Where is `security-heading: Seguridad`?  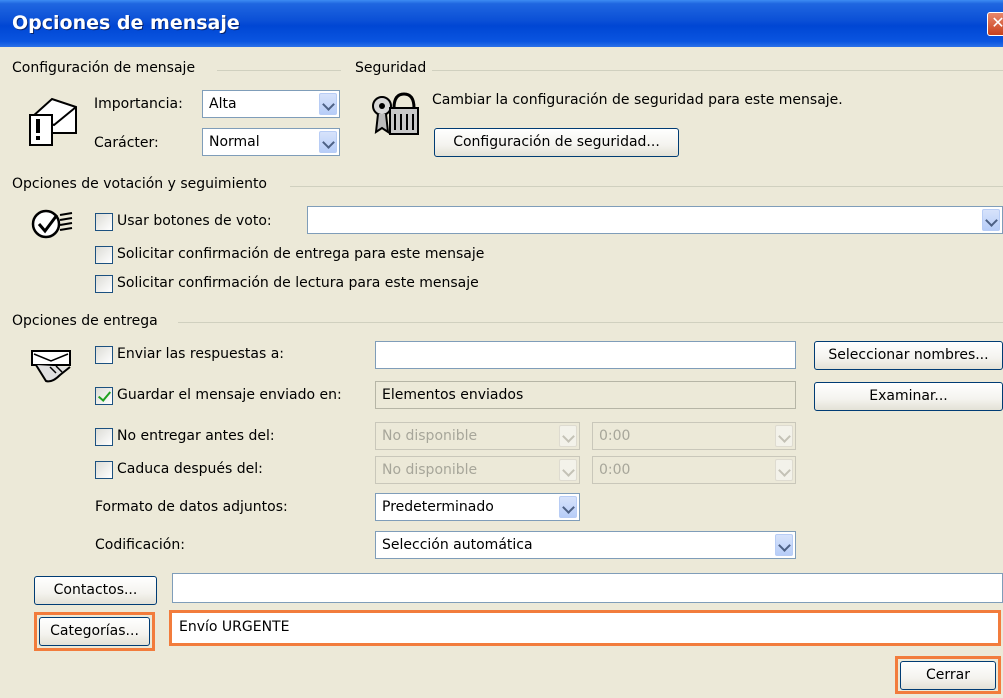 security-heading: Seguridad is located at coordinates (391, 68).